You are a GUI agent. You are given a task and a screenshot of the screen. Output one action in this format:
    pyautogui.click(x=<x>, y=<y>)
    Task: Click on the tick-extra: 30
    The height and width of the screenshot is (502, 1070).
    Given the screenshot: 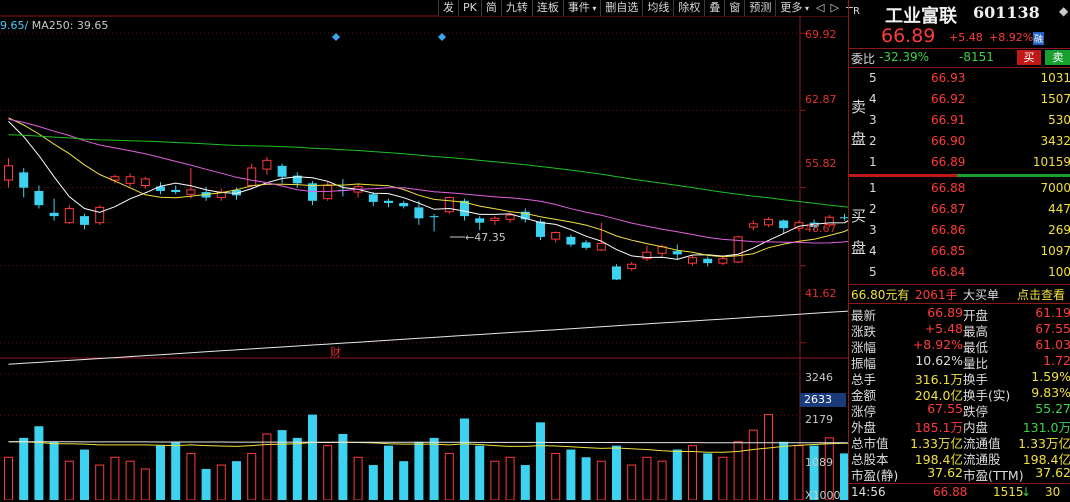 What is the action you would take?
    pyautogui.click(x=1053, y=492)
    